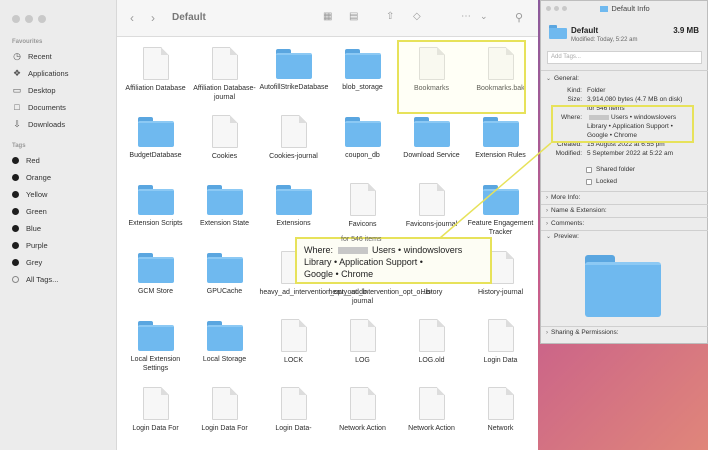 This screenshot has height=450, width=708. I want to click on file-item: Login Data-, so click(293, 417).